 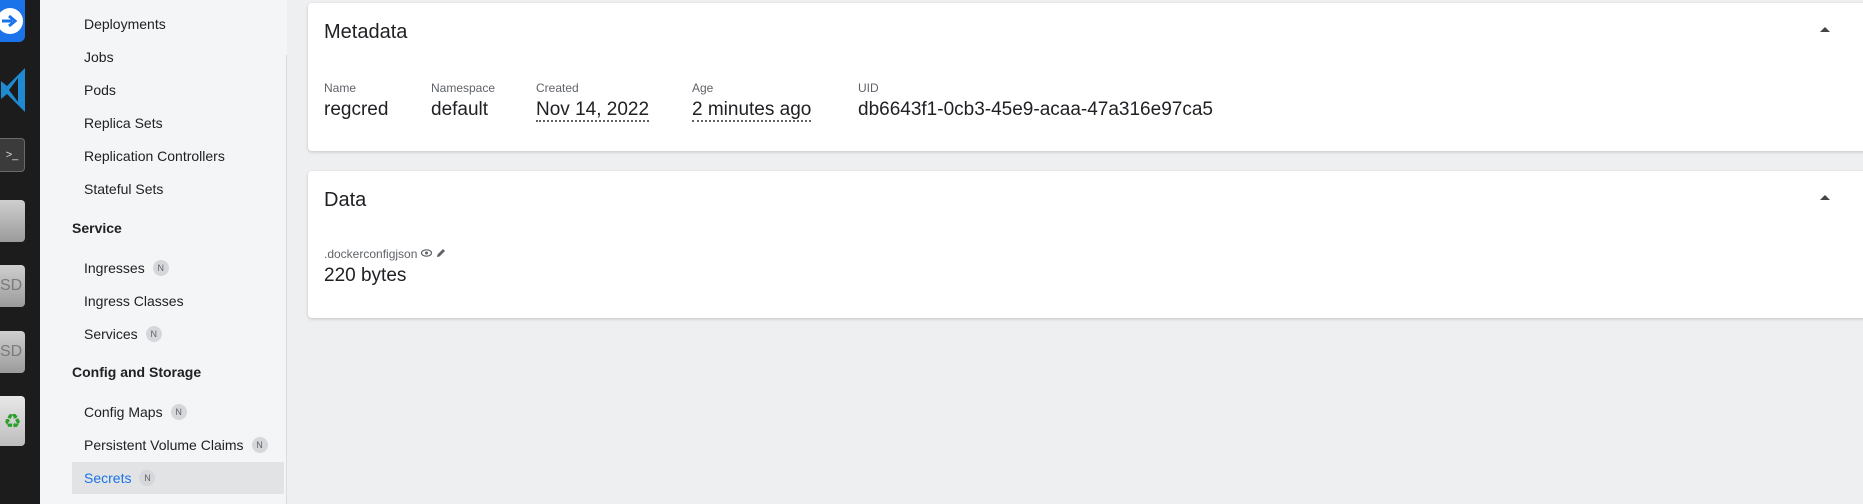 What do you see at coordinates (164, 445) in the screenshot?
I see `sidebar-item-label: Persistent Volume Claims` at bounding box center [164, 445].